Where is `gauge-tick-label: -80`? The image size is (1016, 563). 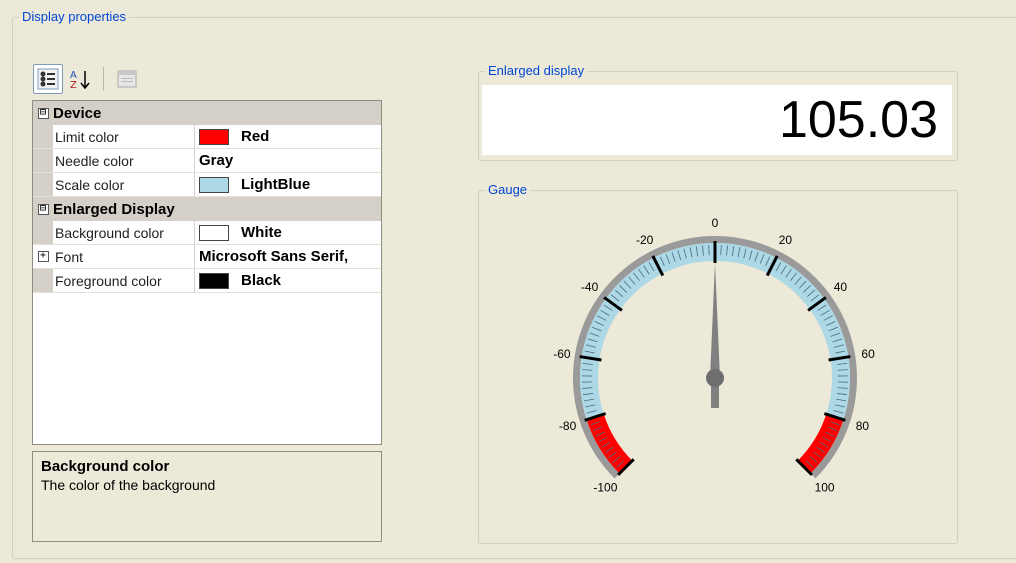 gauge-tick-label: -80 is located at coordinates (568, 426).